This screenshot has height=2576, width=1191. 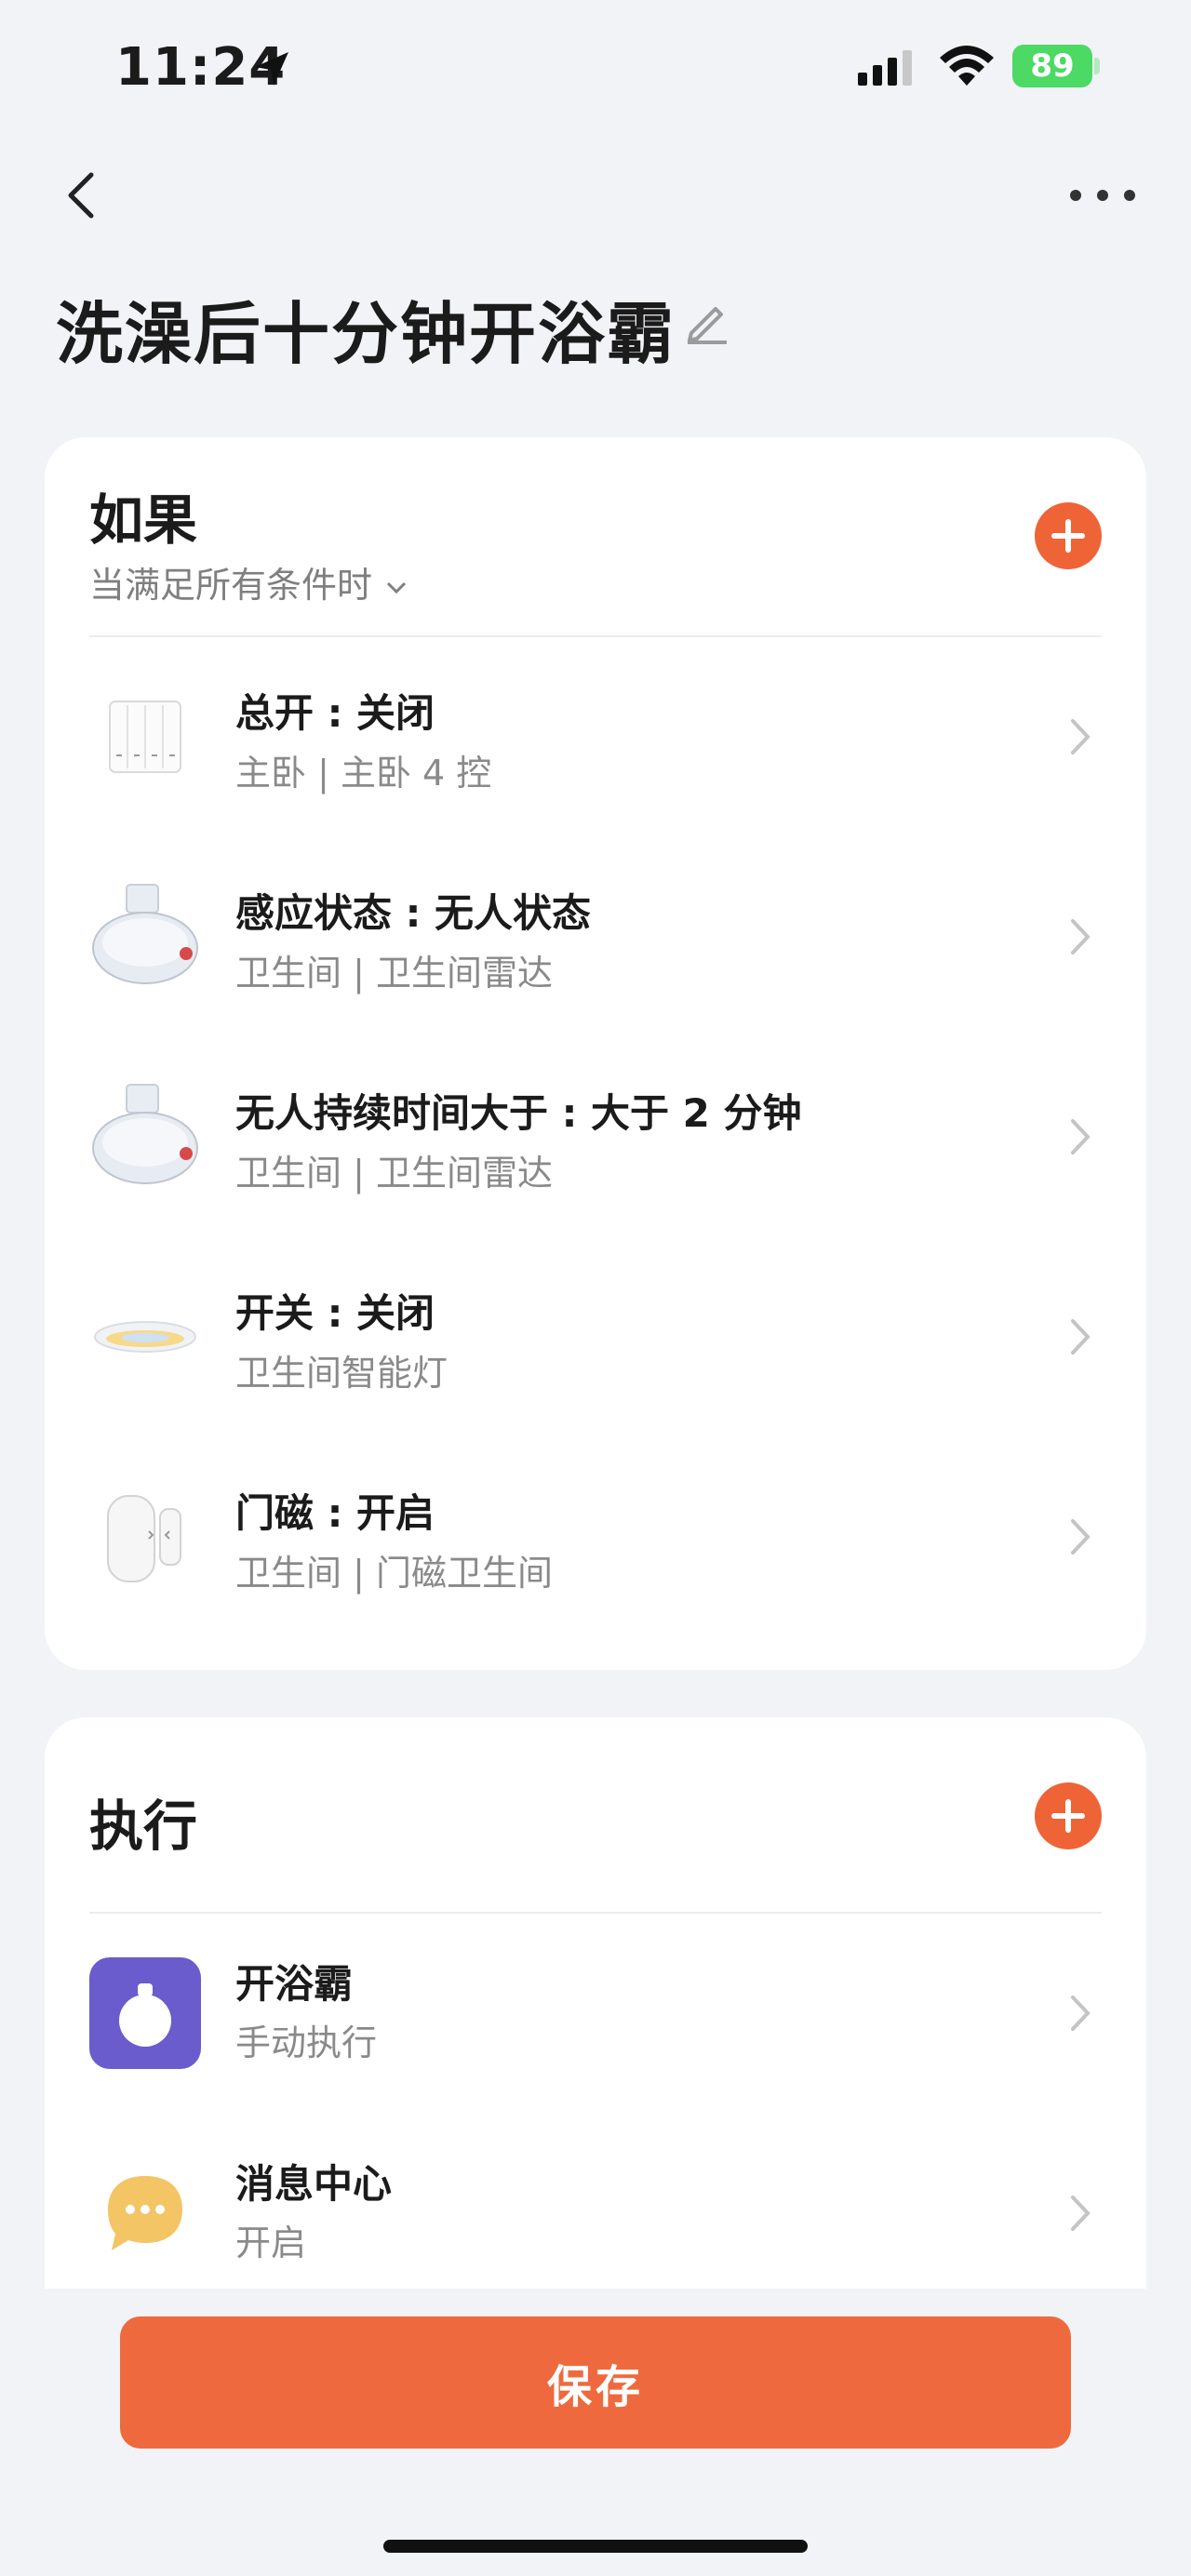 I want to click on condition-mode-selector: 当满足所有条件时, so click(x=248, y=581).